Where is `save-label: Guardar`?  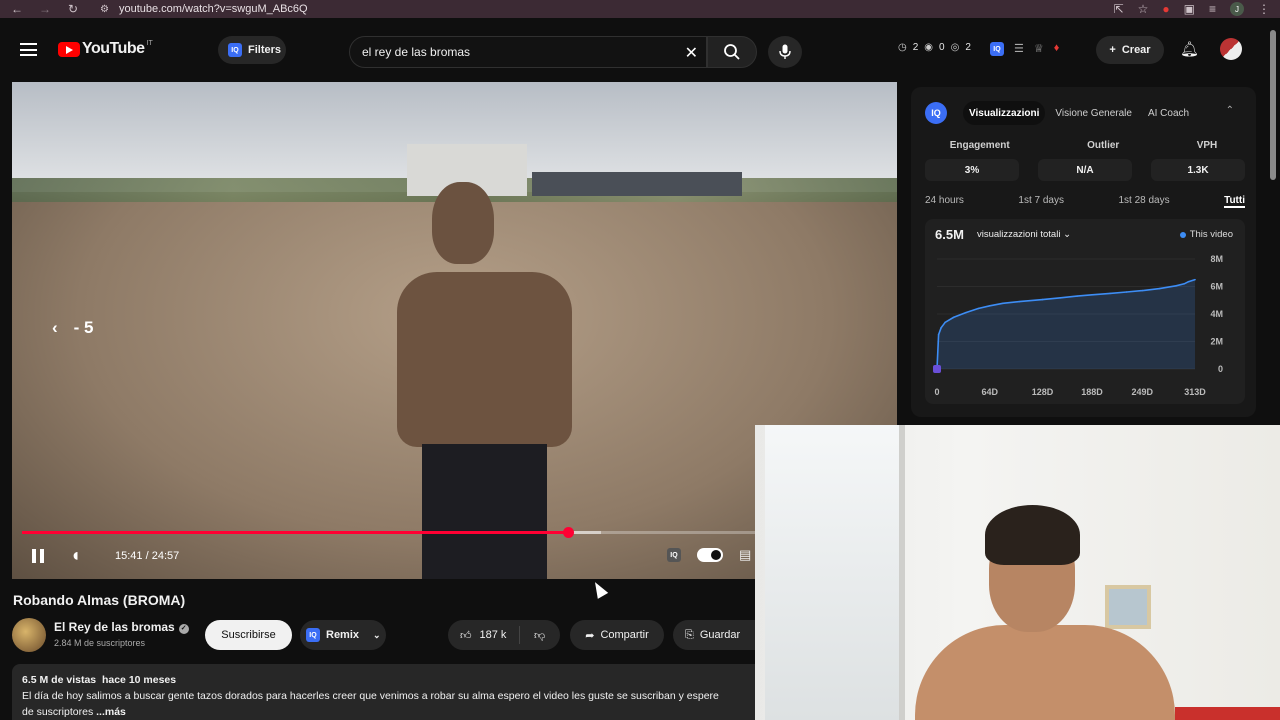
save-label: Guardar is located at coordinates (720, 635).